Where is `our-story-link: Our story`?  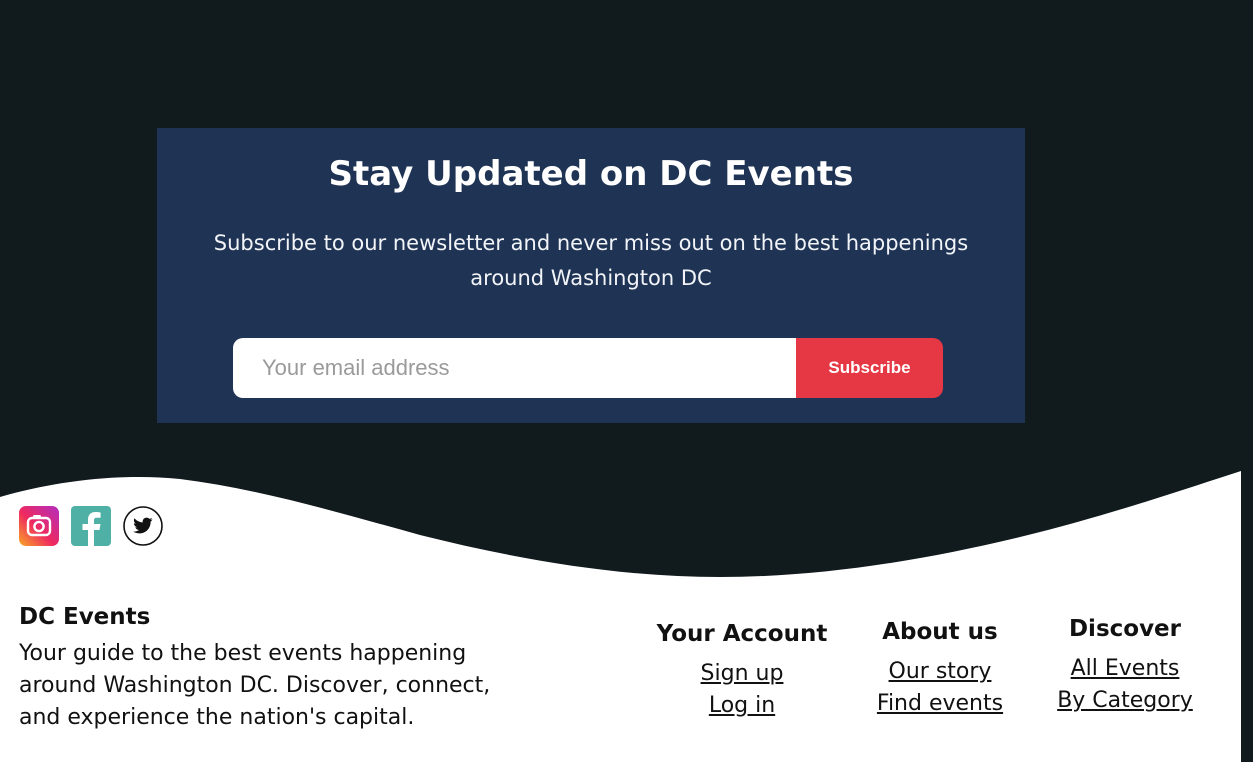
our-story-link: Our story is located at coordinates (940, 671).